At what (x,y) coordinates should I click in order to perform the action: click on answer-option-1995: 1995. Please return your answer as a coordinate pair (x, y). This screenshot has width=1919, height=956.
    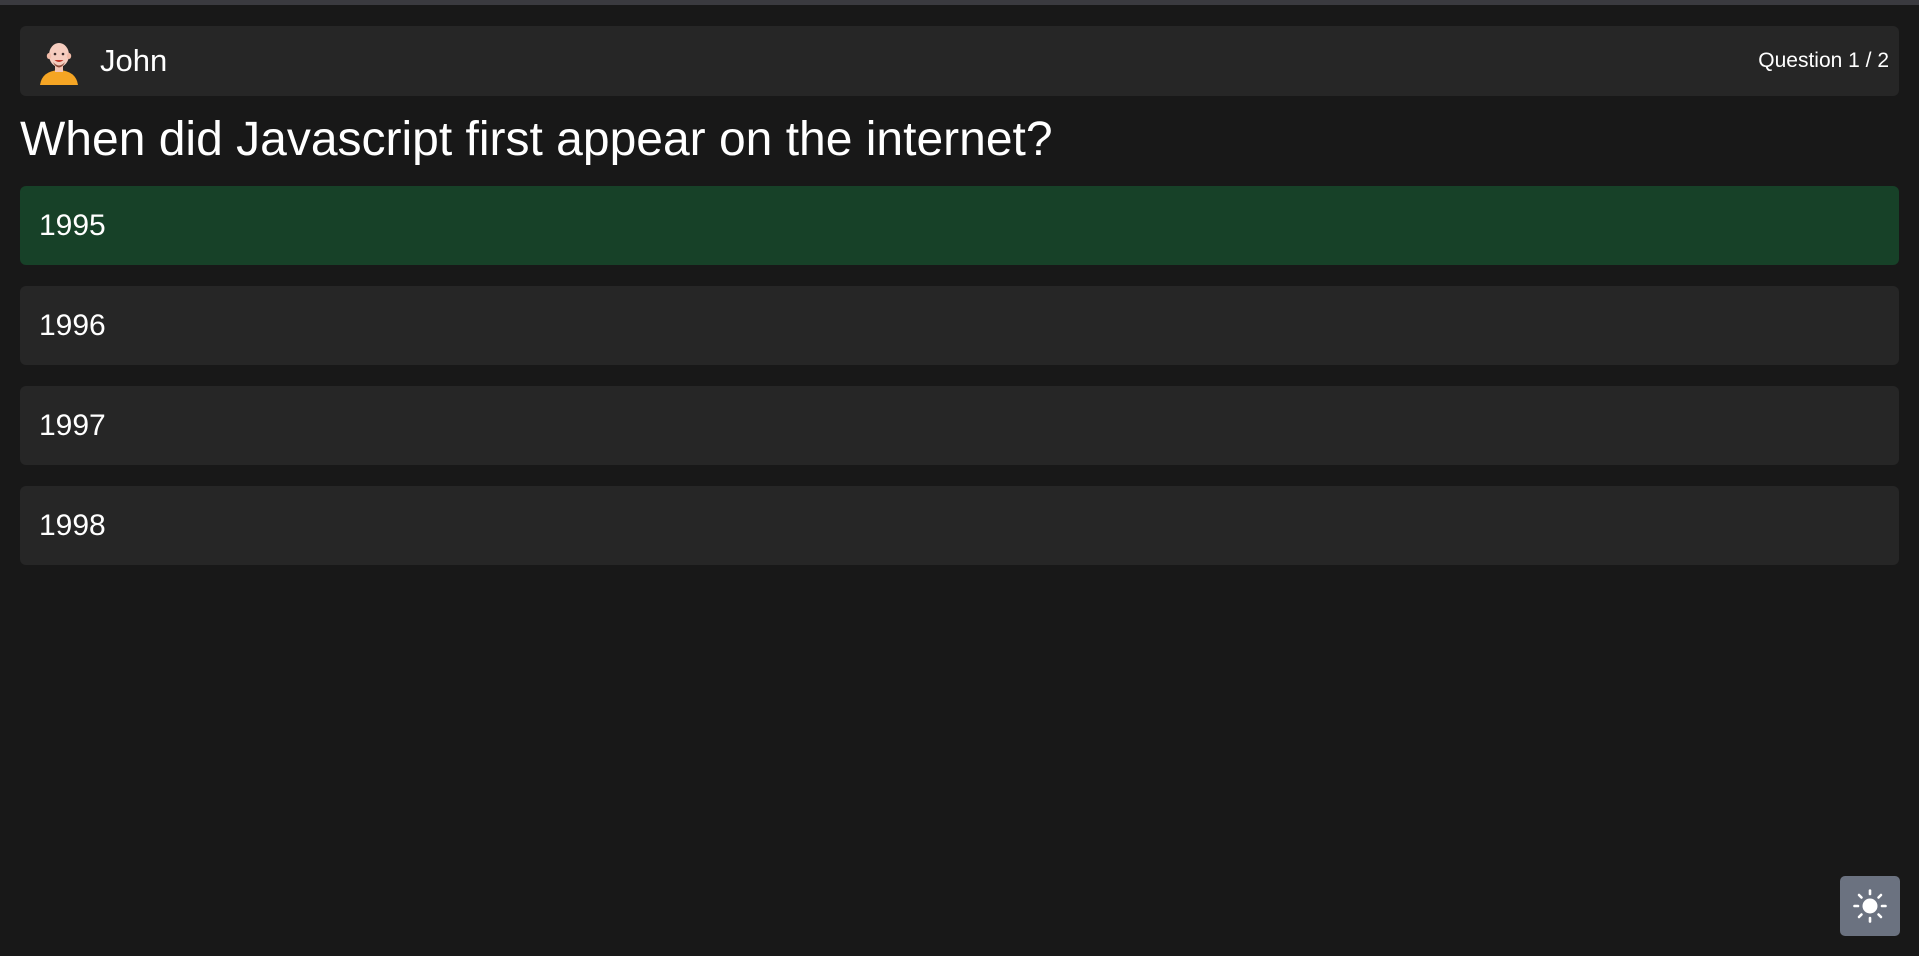
    Looking at the image, I should click on (959, 225).